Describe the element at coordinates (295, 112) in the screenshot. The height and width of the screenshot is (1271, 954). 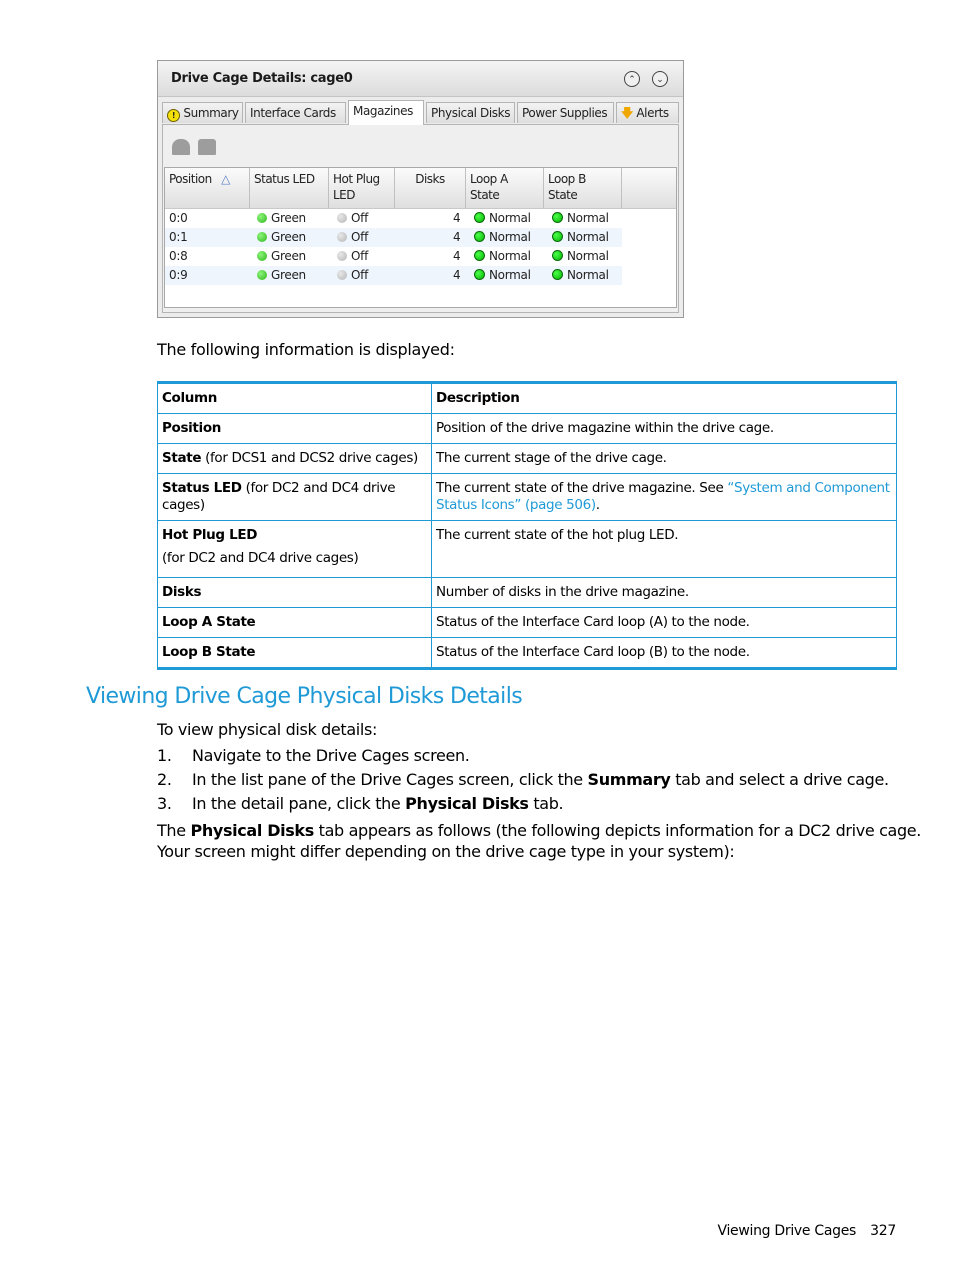
I see `tab-interface-cards: Interface Cards` at that location.